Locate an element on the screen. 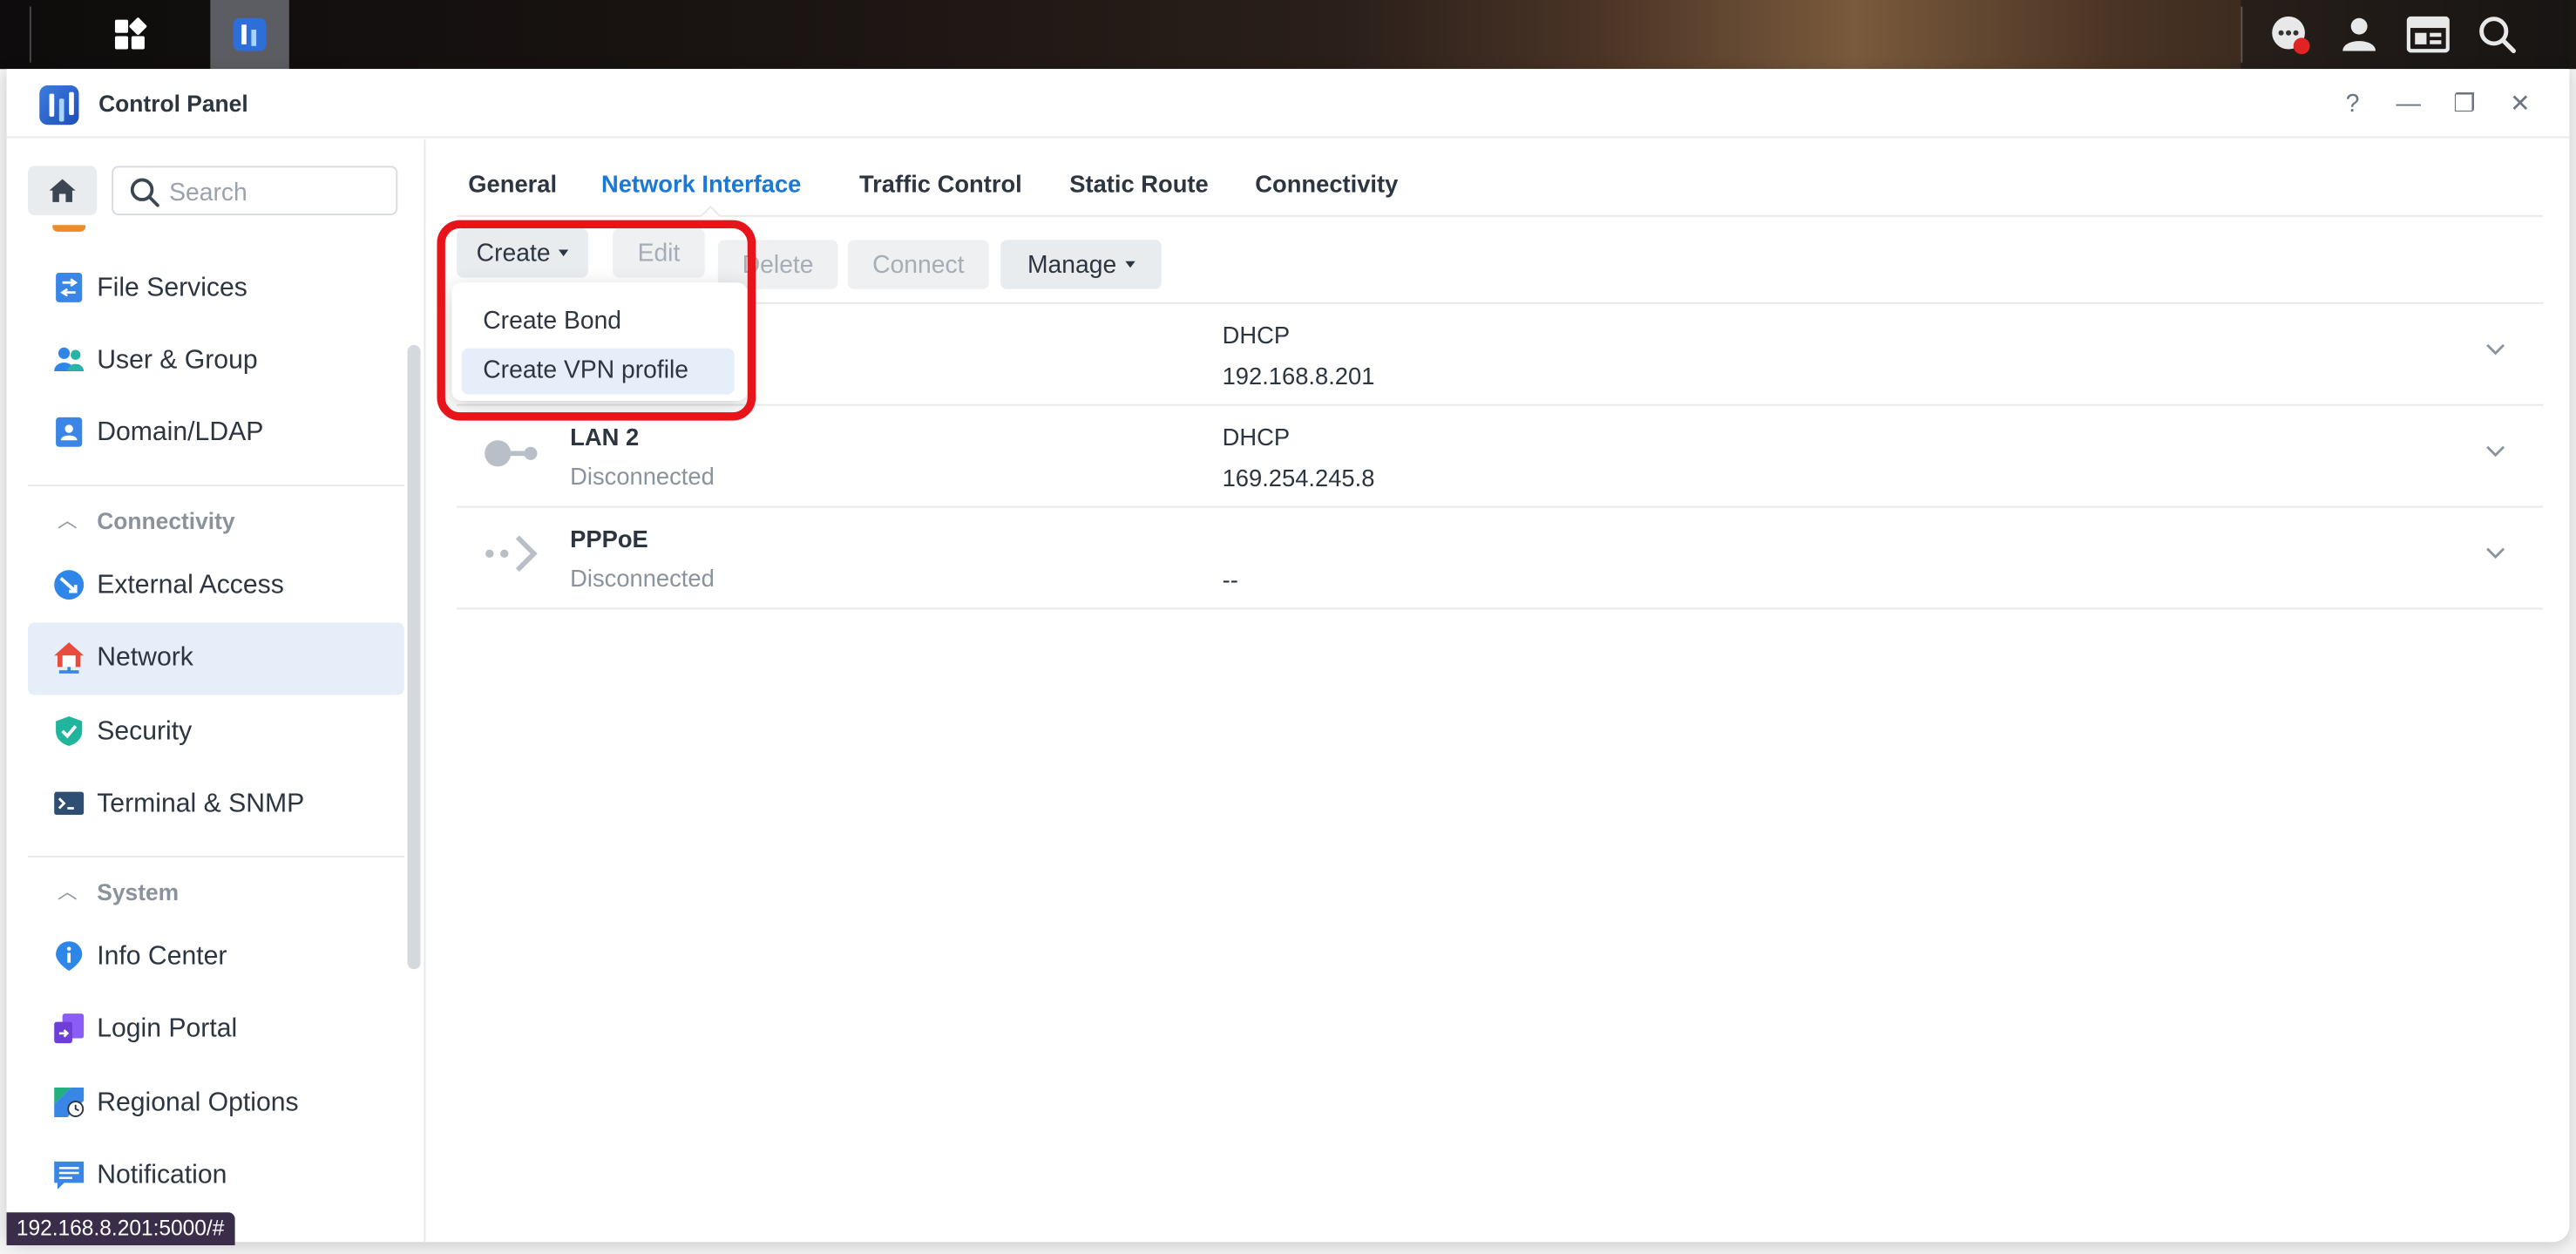 This screenshot has width=2576, height=1254. interface-ip: 169.254.245.8 is located at coordinates (1299, 479).